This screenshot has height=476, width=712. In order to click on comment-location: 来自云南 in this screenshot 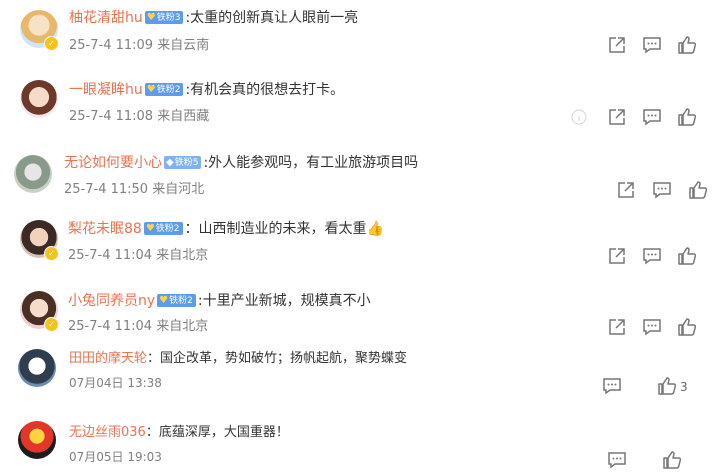, I will do `click(183, 45)`.